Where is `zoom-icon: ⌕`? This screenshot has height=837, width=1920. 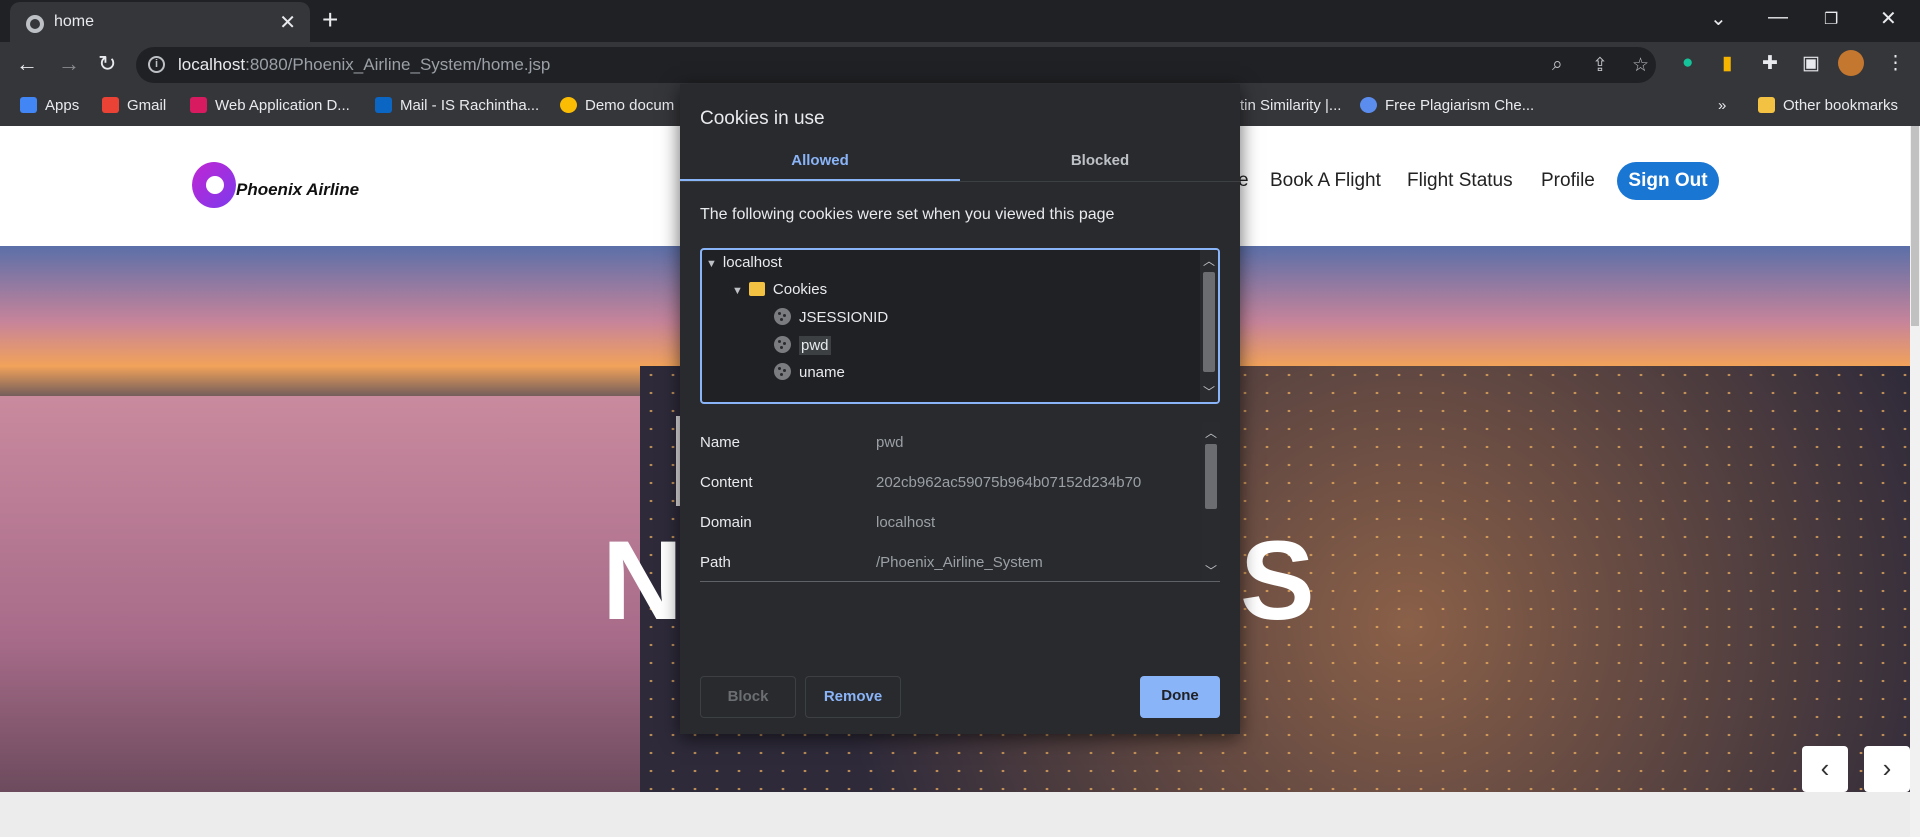 zoom-icon: ⌕ is located at coordinates (1557, 65).